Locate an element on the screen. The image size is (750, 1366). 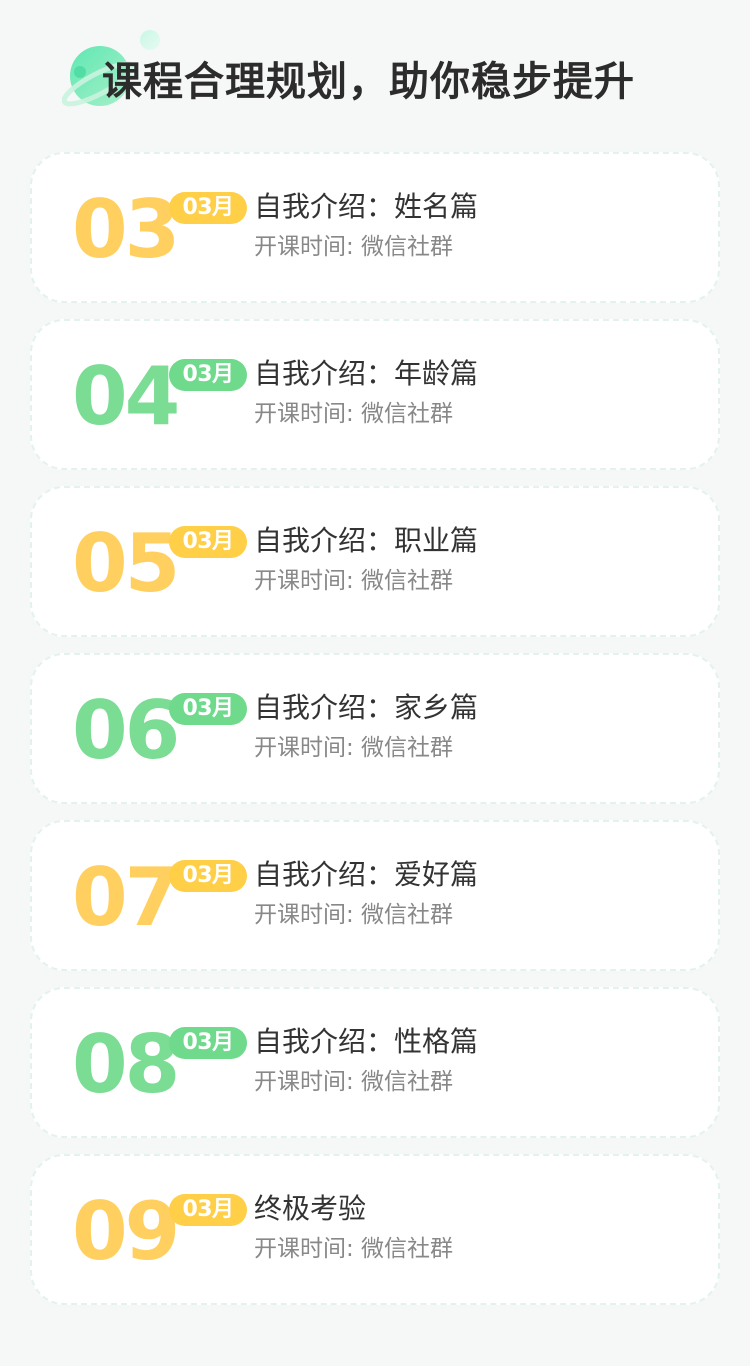
course-title: 自我介绍：家乡篇 is located at coordinates (366, 707).